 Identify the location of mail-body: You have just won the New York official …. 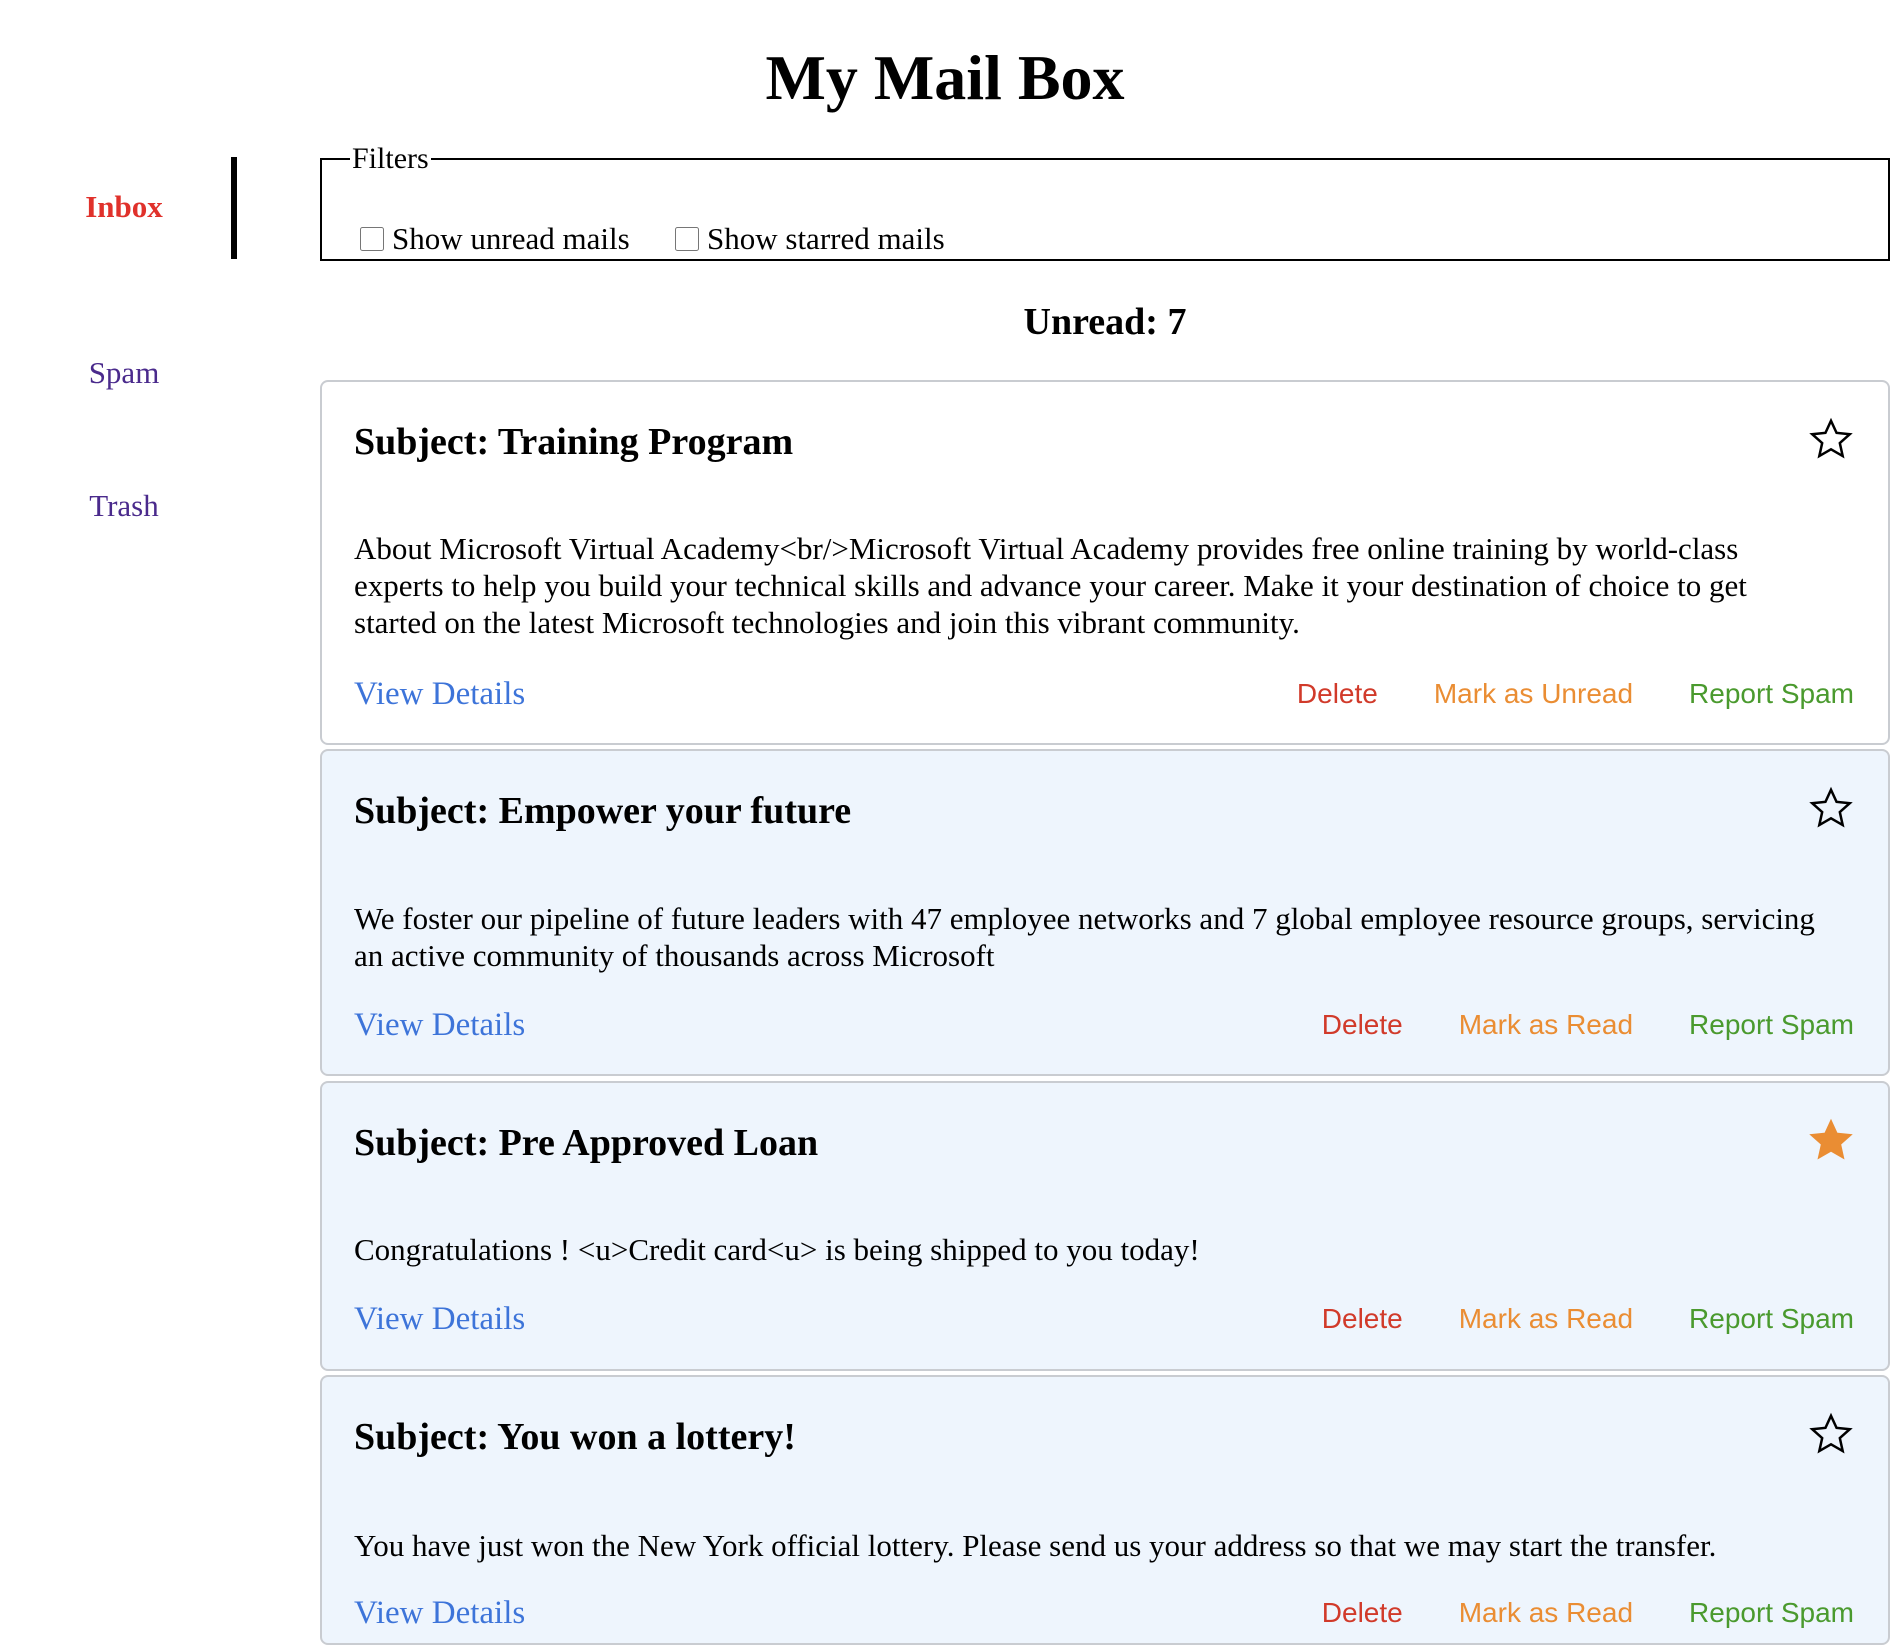
(1035, 1545).